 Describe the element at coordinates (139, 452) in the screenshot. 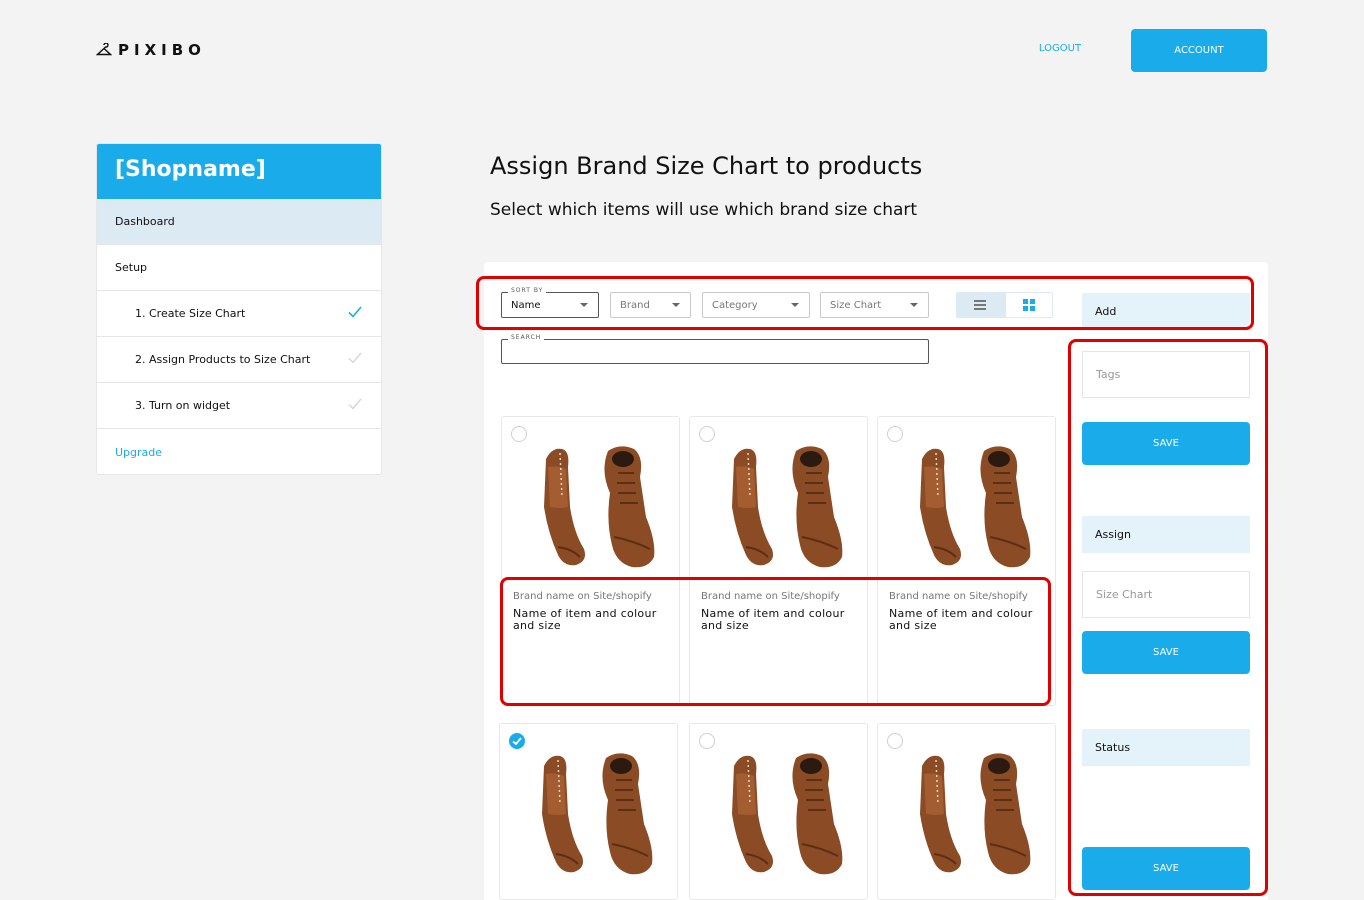

I see `sidebar-item-label: Upgrade` at that location.